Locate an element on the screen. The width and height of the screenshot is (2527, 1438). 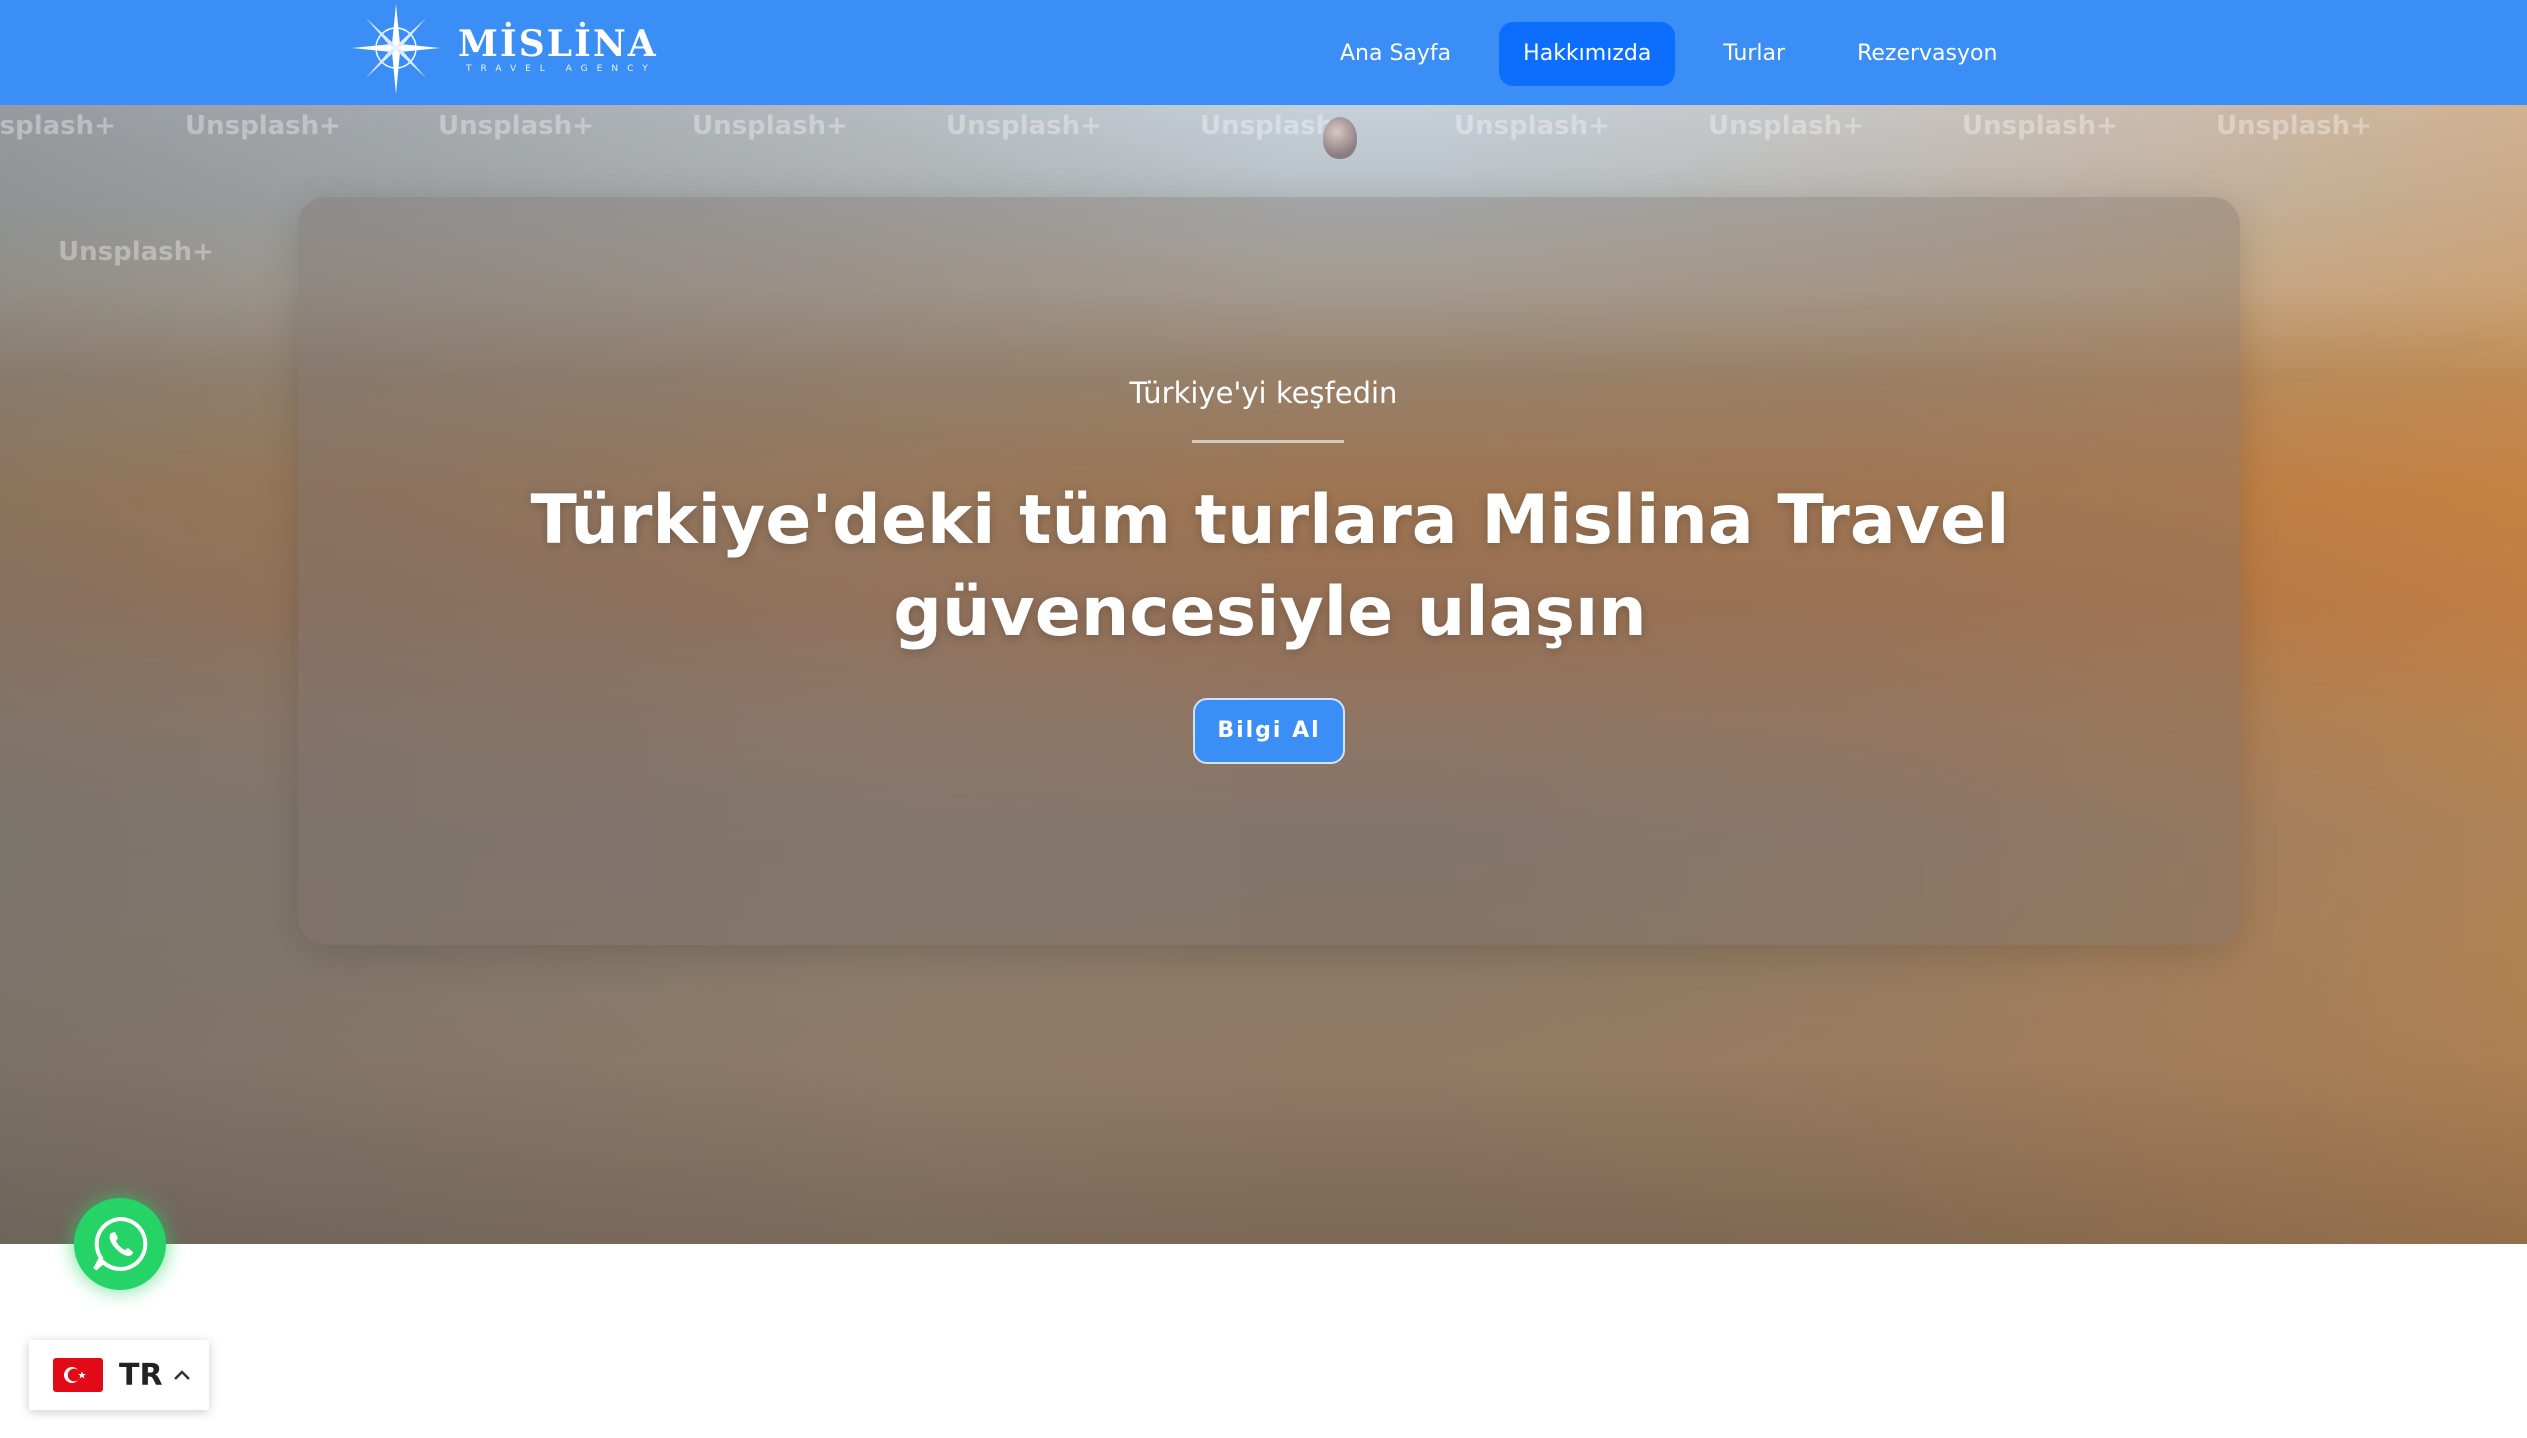
hot-air-balloon is located at coordinates (1340, 138).